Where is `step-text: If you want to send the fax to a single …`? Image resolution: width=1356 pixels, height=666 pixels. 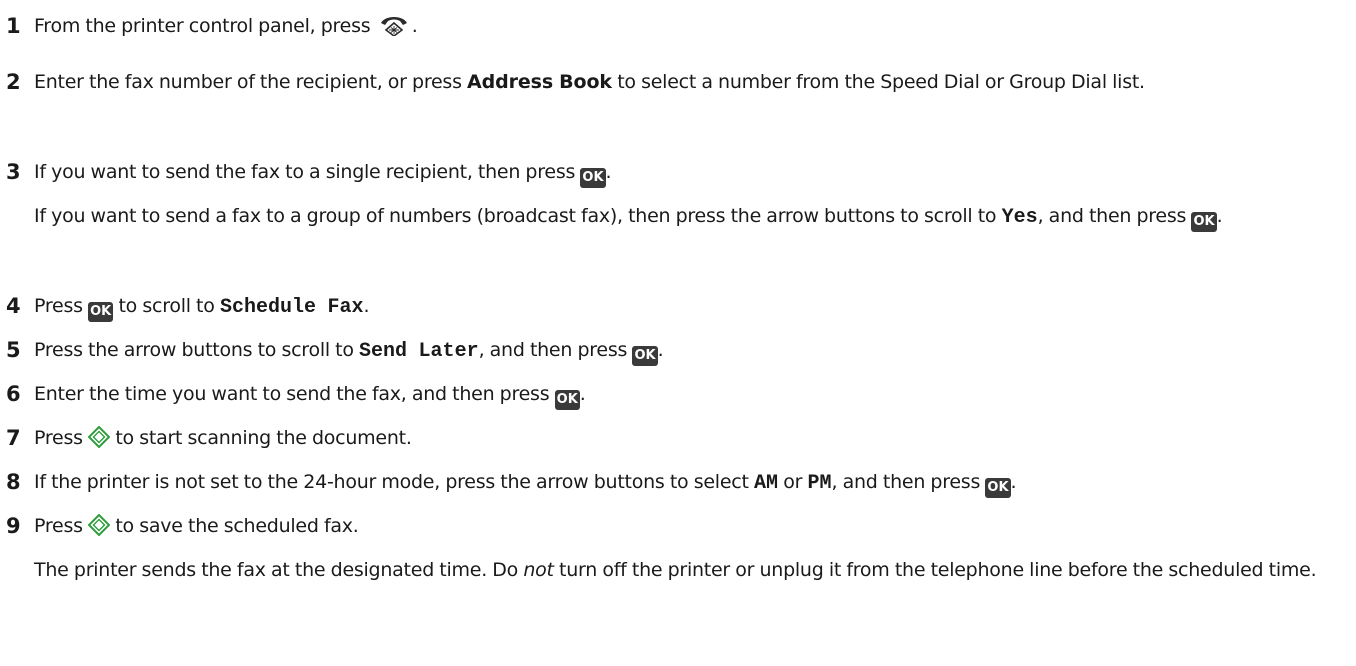
step-text: If you want to send the fax to a single … is located at coordinates (673, 172).